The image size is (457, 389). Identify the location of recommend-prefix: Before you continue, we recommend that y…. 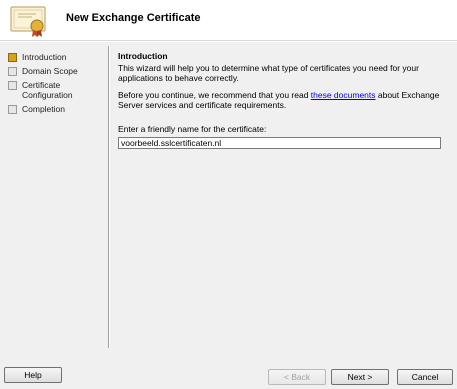
(214, 95).